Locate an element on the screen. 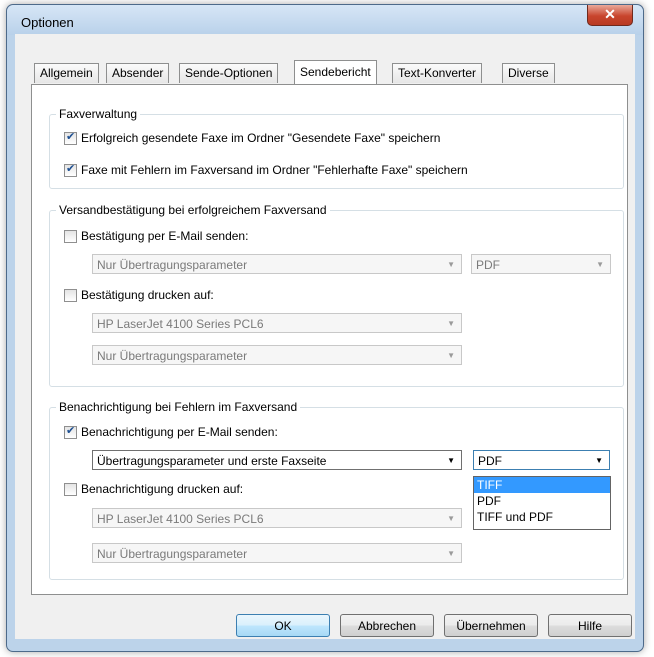 The image size is (654, 657). window-title: Optionen is located at coordinates (47, 22).